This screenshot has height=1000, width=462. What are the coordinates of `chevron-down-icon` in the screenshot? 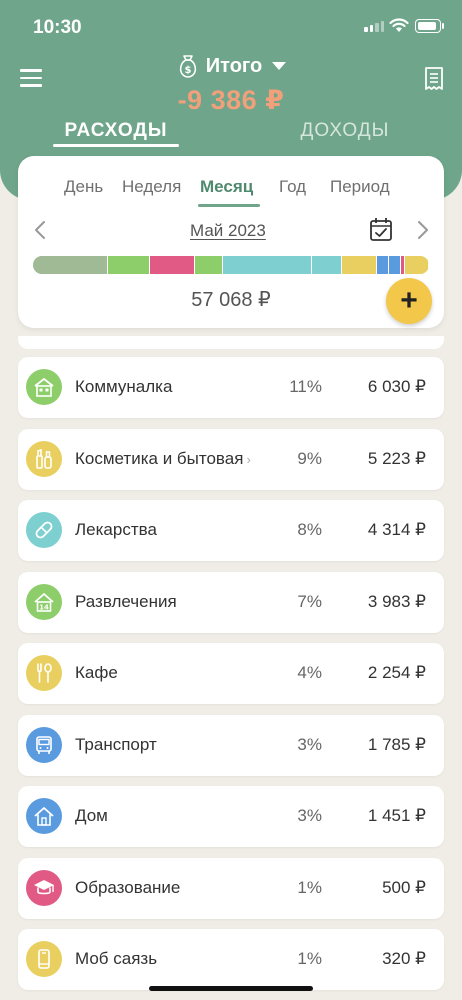 It's located at (279, 66).